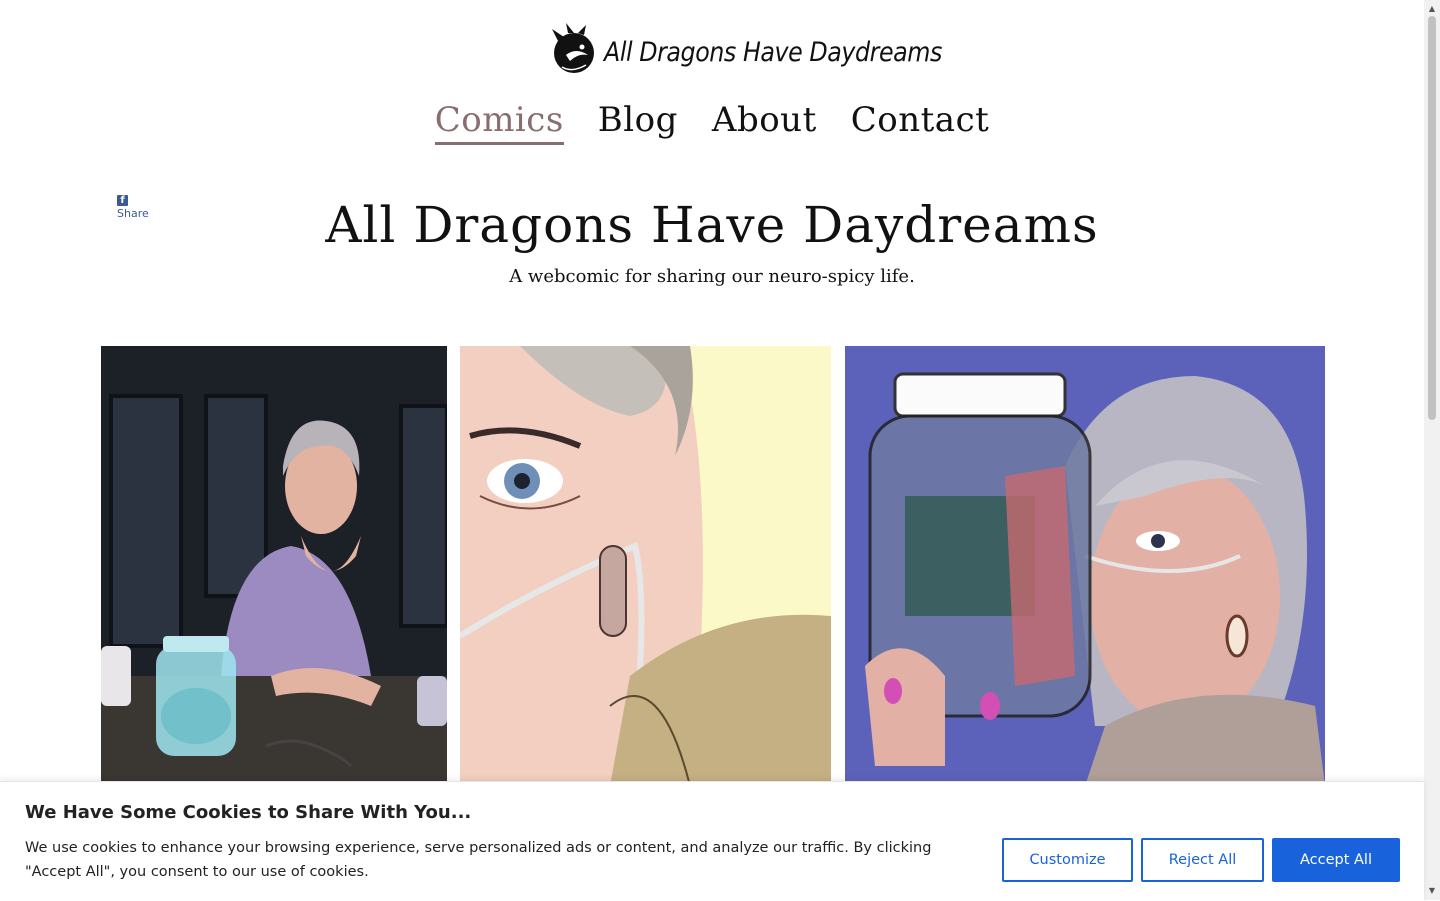  What do you see at coordinates (920, 122) in the screenshot?
I see `nav-contact: Contact` at bounding box center [920, 122].